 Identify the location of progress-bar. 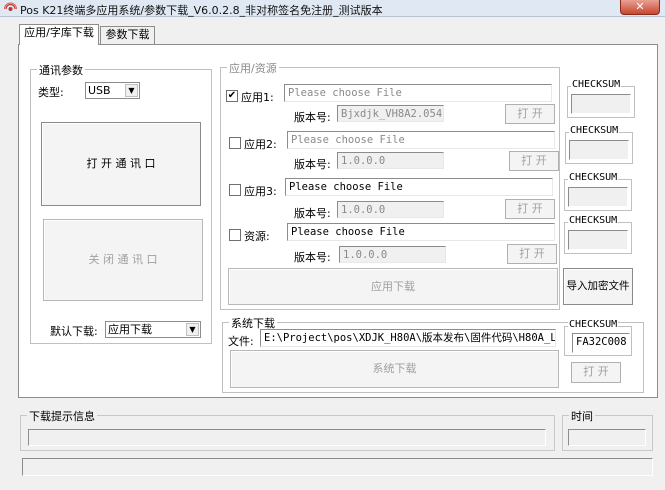
(337, 467).